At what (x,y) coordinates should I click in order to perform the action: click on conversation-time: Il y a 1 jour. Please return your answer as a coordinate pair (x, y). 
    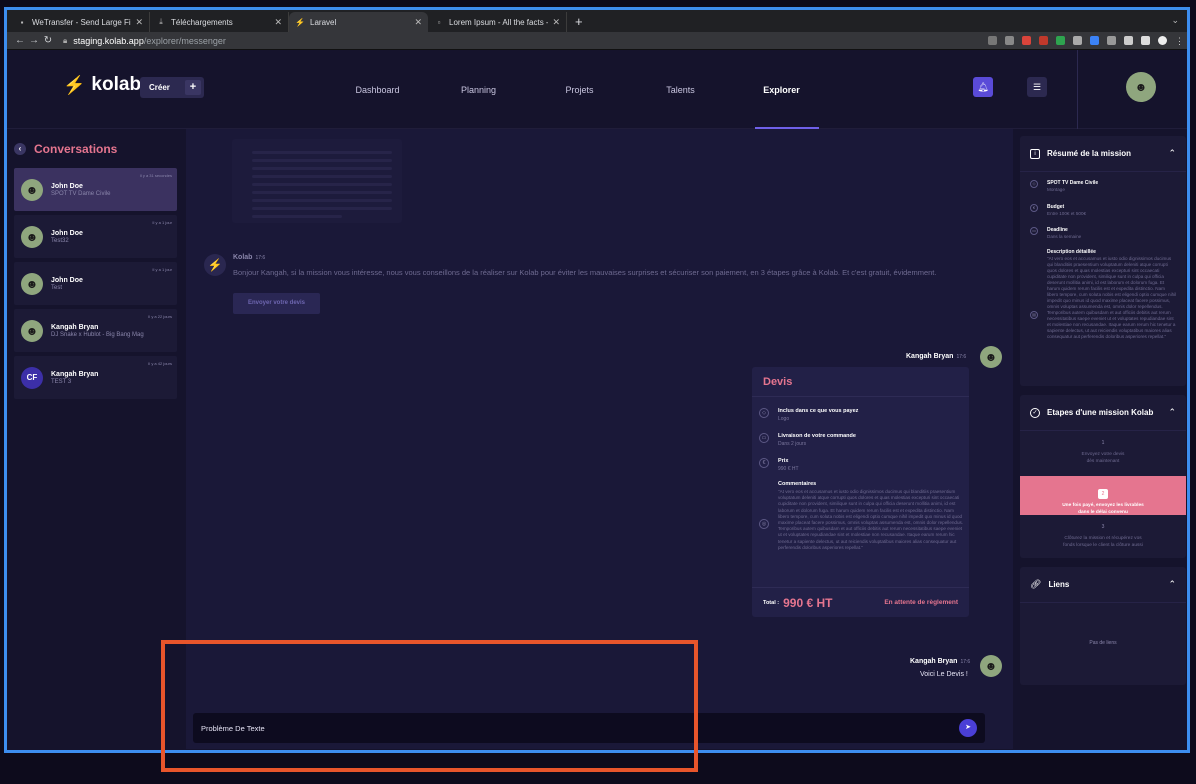
    Looking at the image, I should click on (162, 222).